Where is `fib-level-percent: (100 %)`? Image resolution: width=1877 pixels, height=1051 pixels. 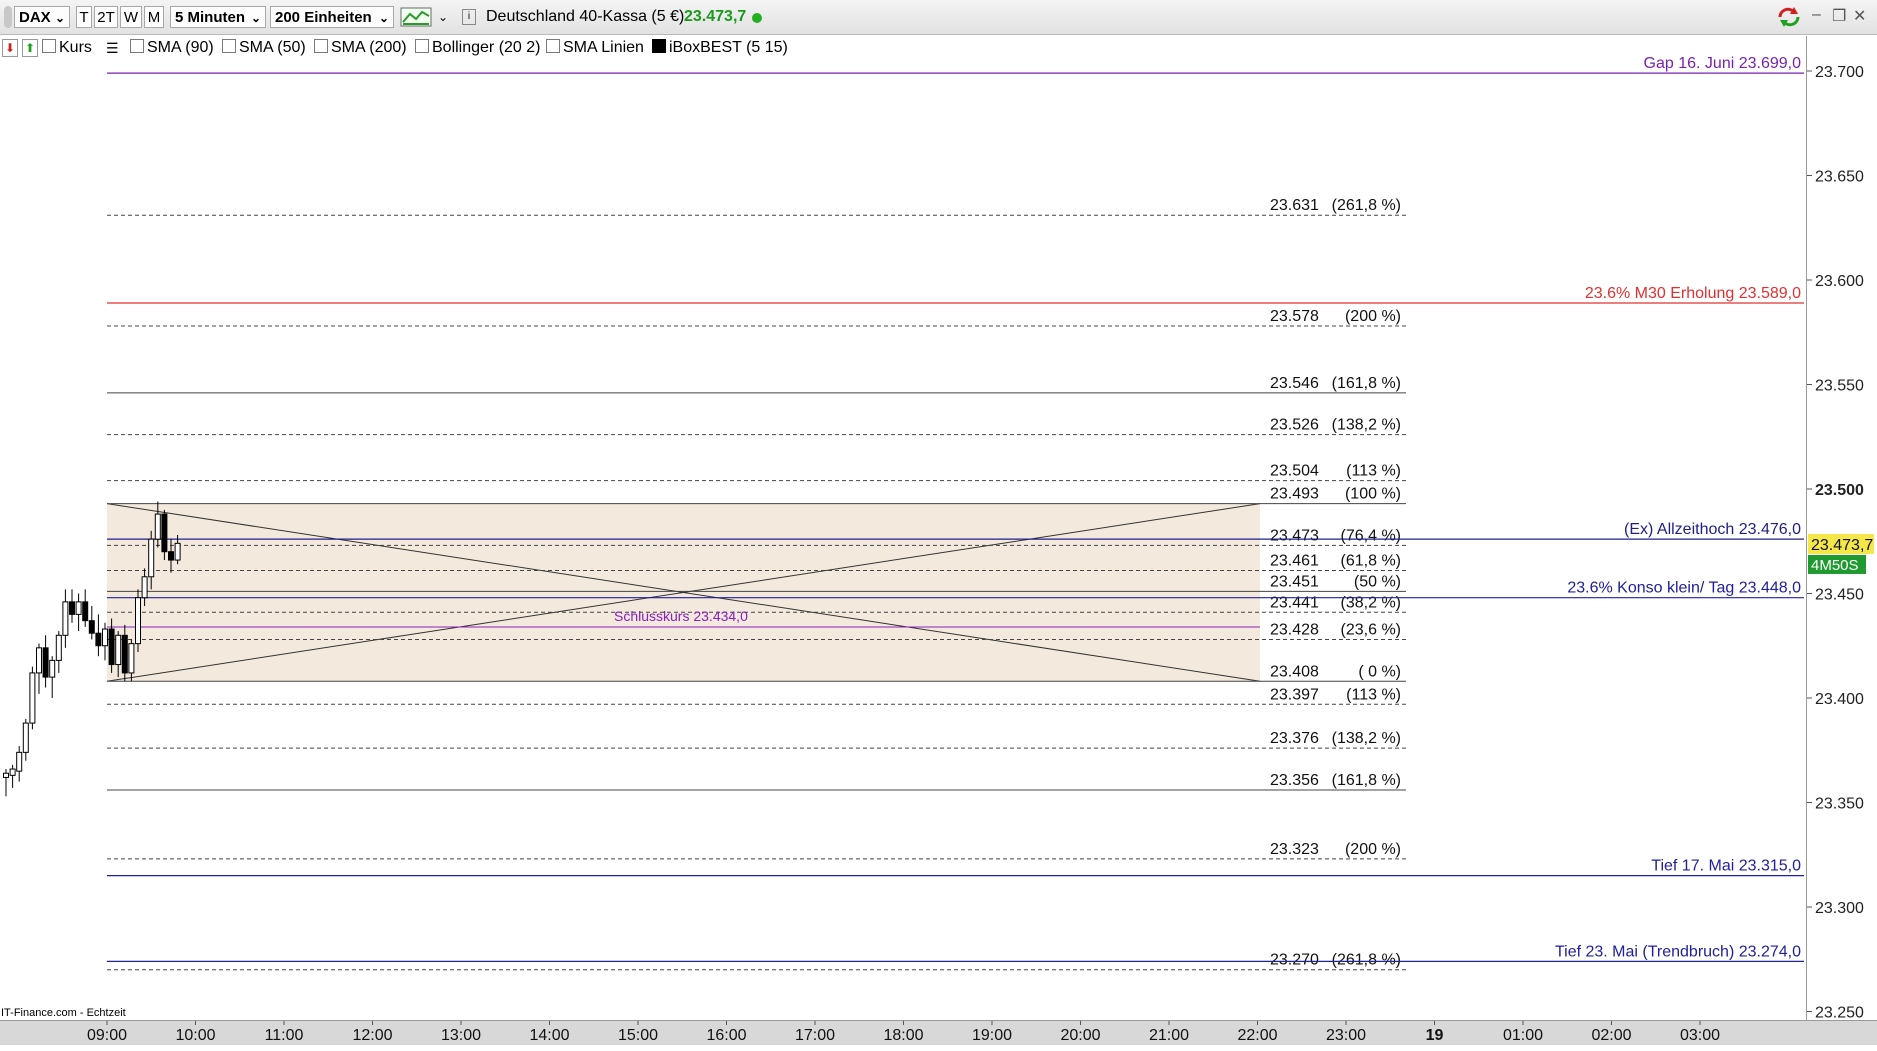
fib-level-percent: (100 %) is located at coordinates (1373, 494).